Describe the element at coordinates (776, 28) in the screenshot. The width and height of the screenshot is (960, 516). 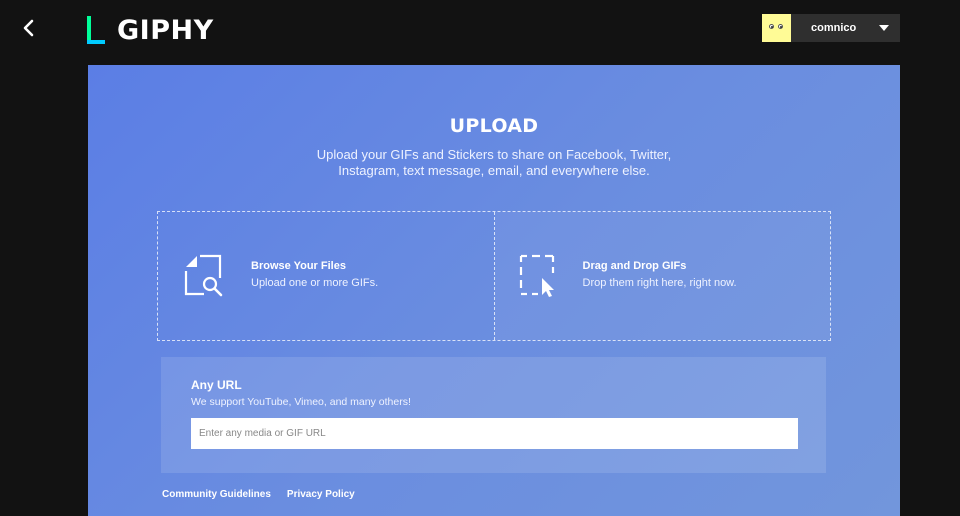
I see `avatar` at that location.